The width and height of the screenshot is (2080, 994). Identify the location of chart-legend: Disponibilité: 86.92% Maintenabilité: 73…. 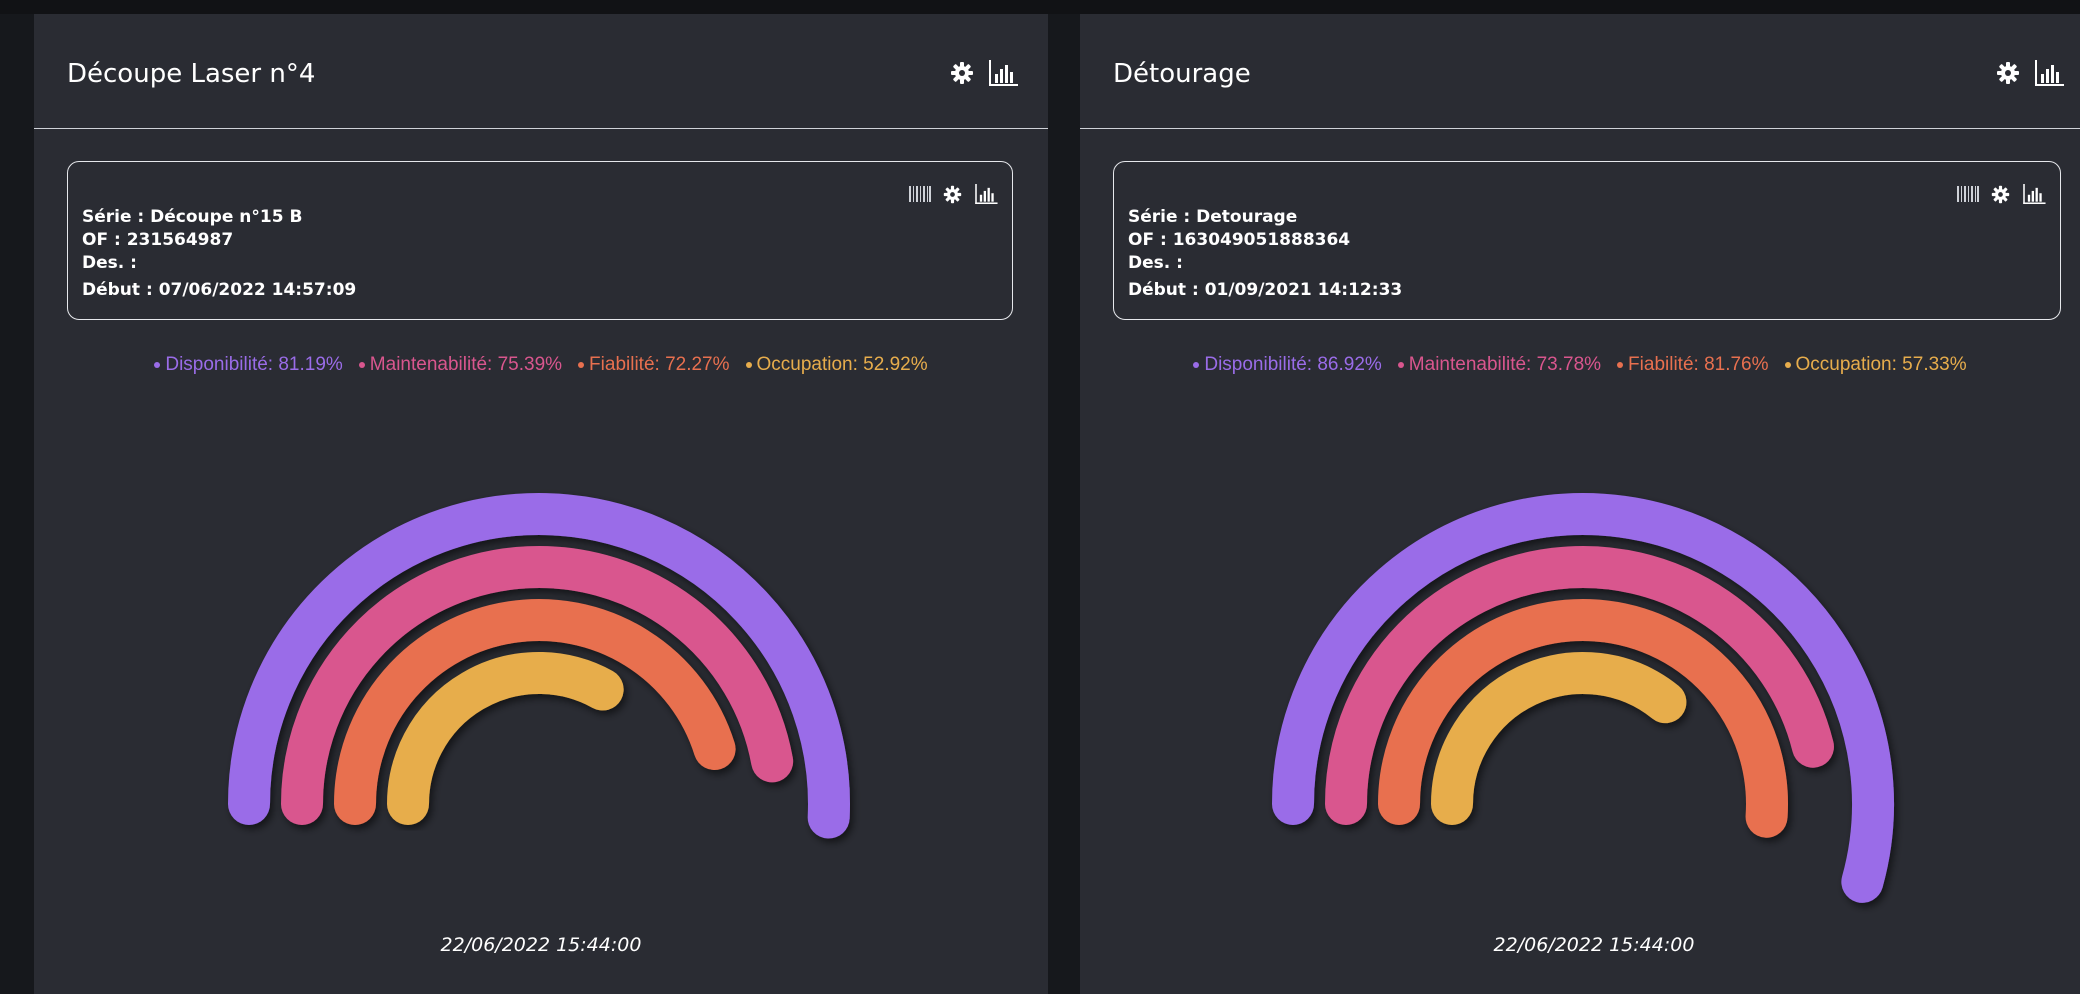
(1580, 365).